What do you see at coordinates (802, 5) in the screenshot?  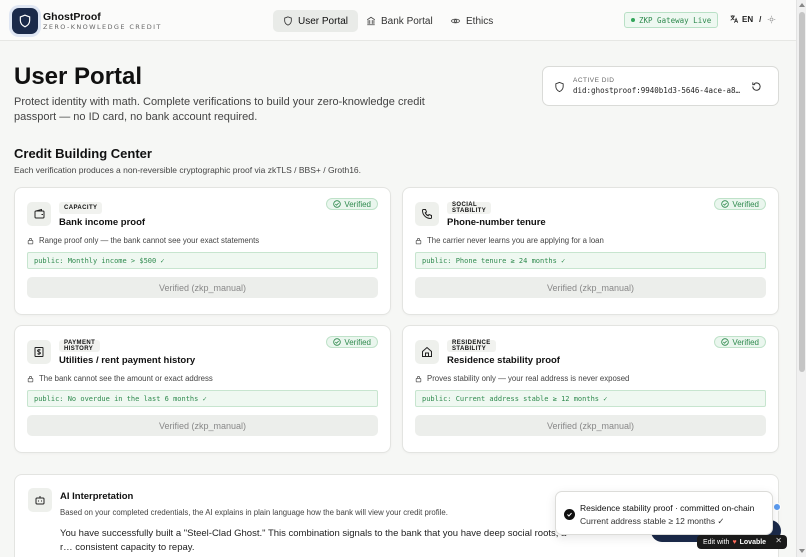 I see `scroll-up-icon` at bounding box center [802, 5].